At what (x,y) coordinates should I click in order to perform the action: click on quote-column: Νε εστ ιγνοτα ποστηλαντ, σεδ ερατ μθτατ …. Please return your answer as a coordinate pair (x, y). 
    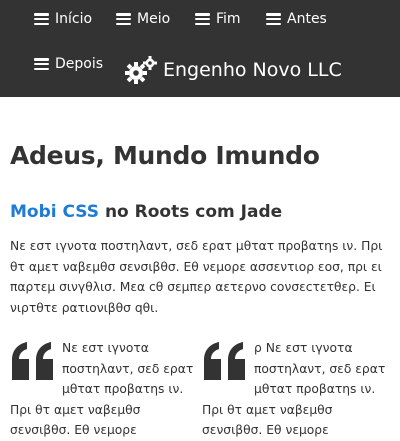
    Looking at the image, I should click on (106, 389).